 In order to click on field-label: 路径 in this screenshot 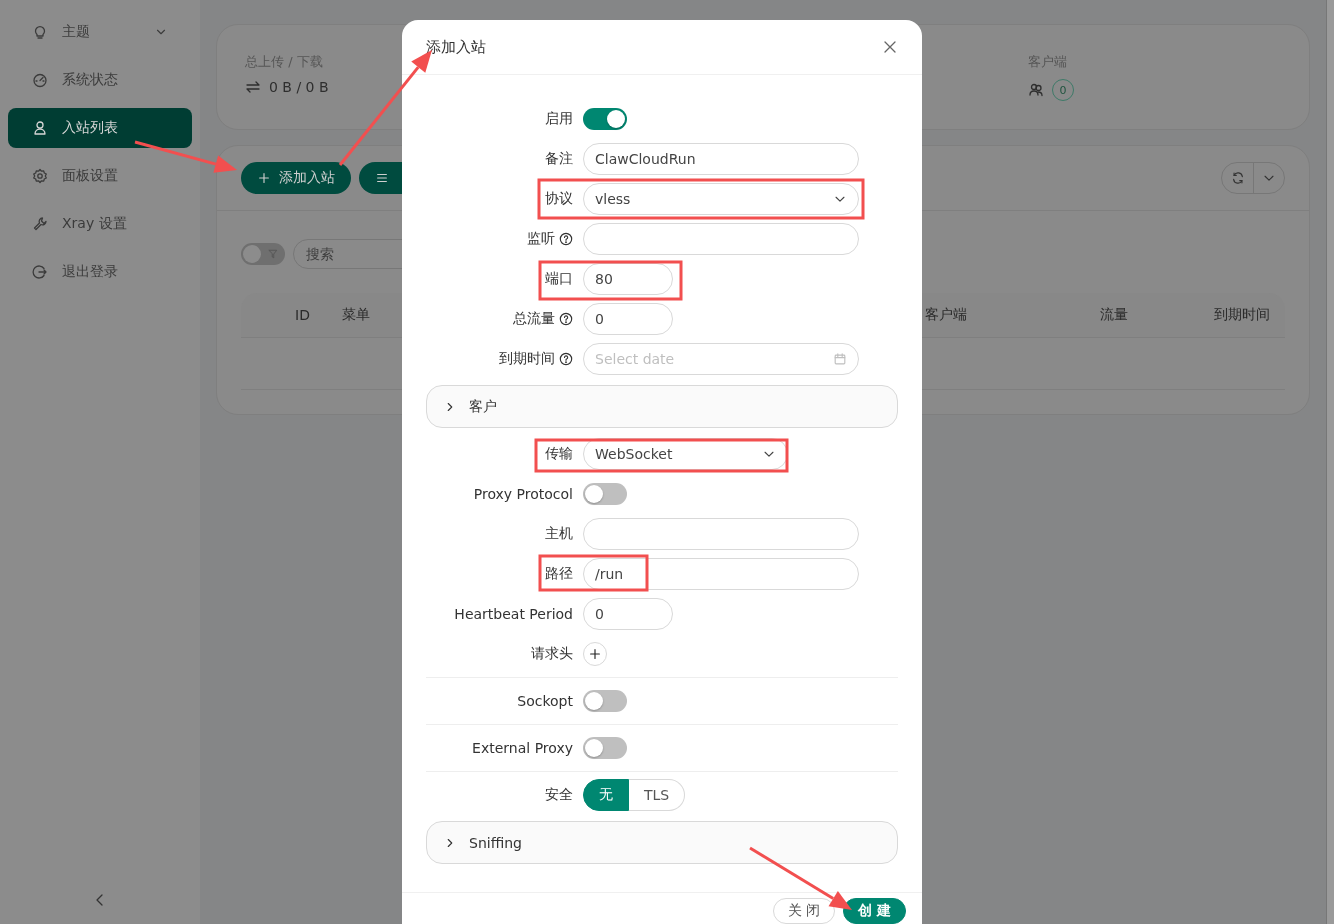, I will do `click(559, 574)`.